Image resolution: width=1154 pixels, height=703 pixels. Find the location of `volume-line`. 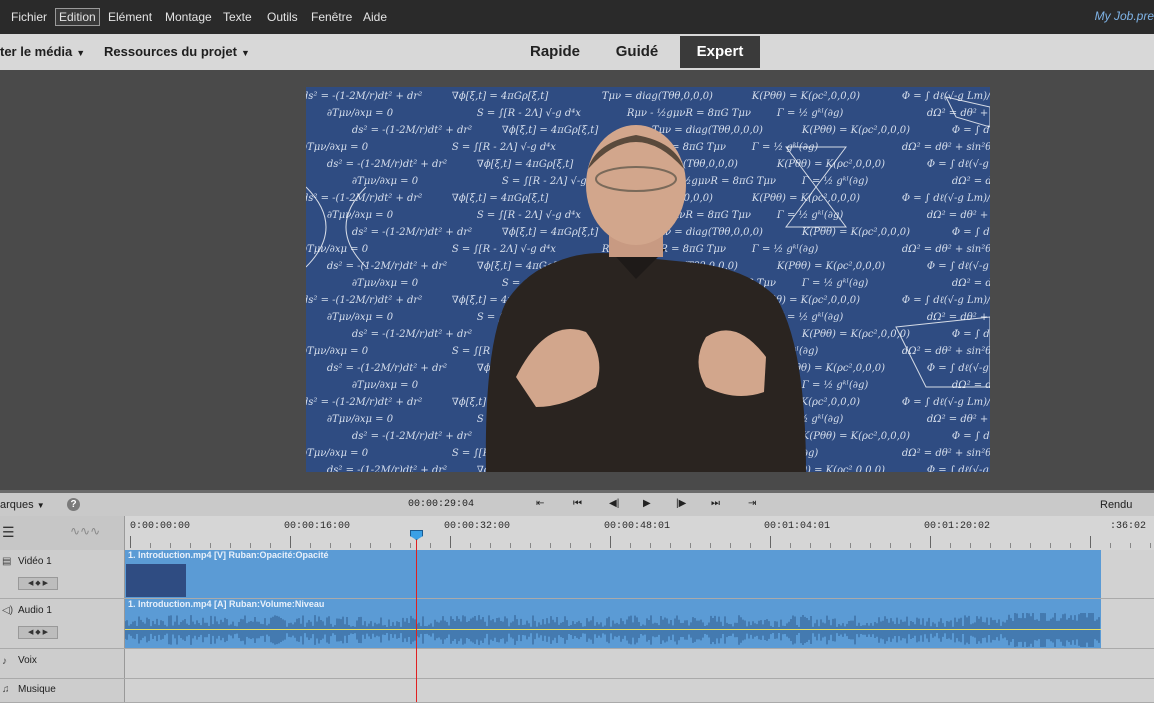

volume-line is located at coordinates (613, 629).